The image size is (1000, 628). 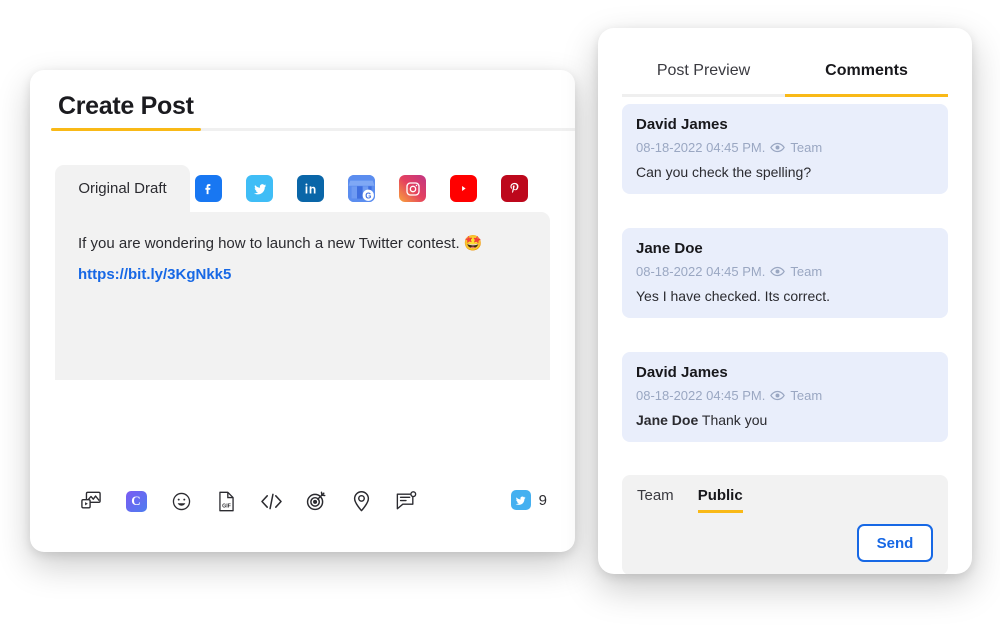 What do you see at coordinates (473, 243) in the screenshot?
I see `star-struck-emoji: 🤩` at bounding box center [473, 243].